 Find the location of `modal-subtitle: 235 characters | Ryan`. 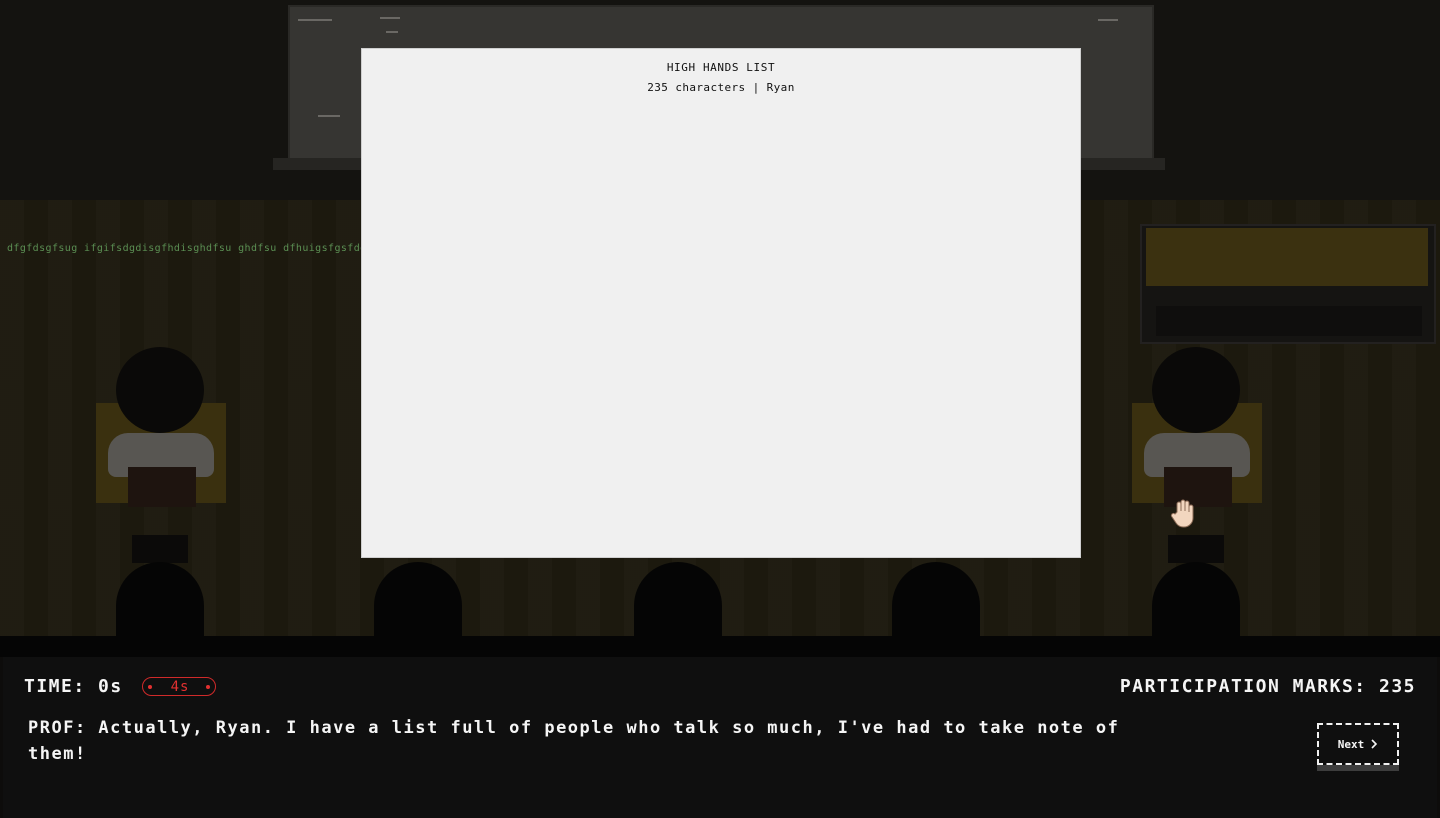

modal-subtitle: 235 characters | Ryan is located at coordinates (721, 87).